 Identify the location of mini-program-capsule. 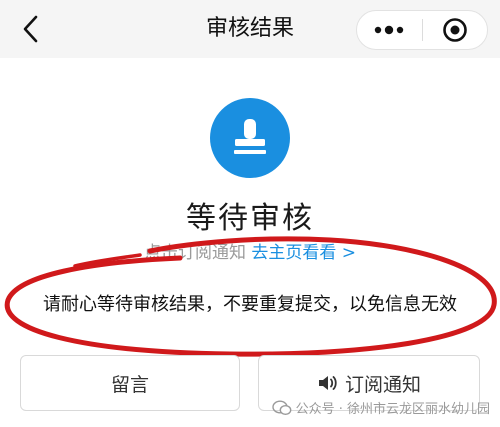
(422, 30).